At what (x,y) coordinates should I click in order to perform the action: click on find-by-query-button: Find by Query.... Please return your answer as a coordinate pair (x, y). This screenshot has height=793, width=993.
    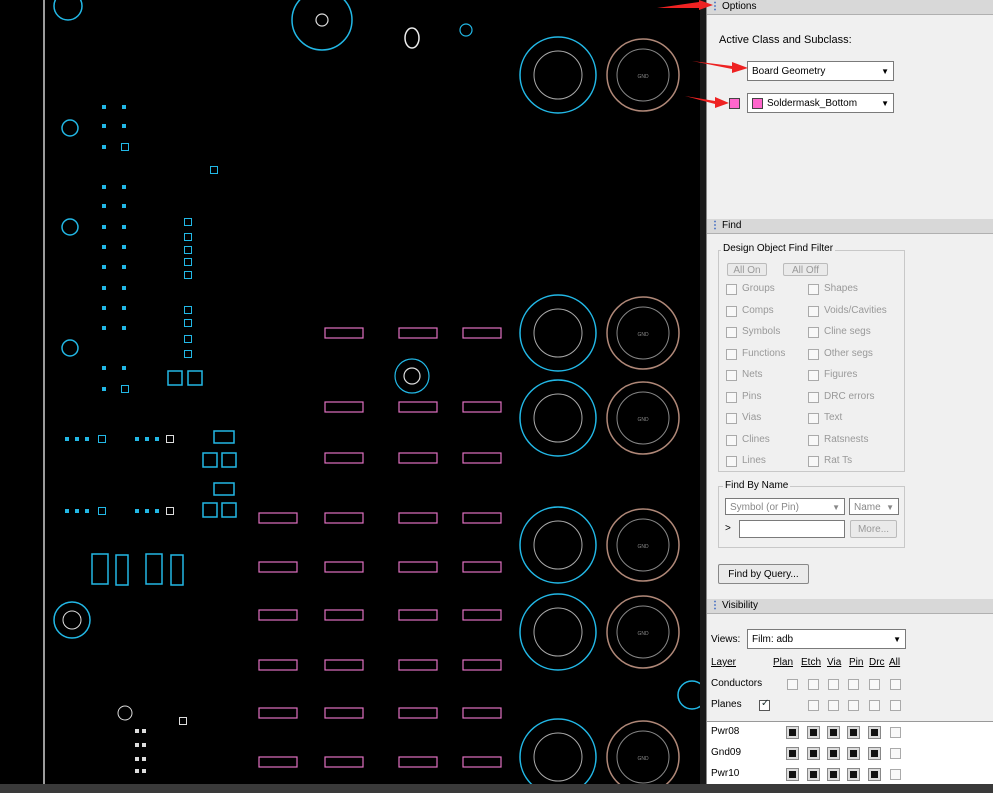
    Looking at the image, I should click on (763, 574).